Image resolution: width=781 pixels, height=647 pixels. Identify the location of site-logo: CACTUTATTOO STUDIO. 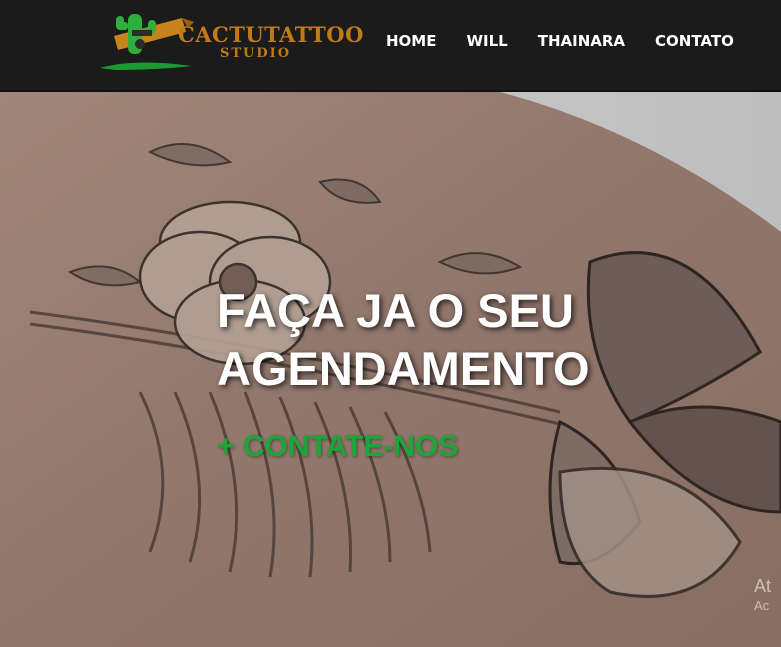
(229, 43).